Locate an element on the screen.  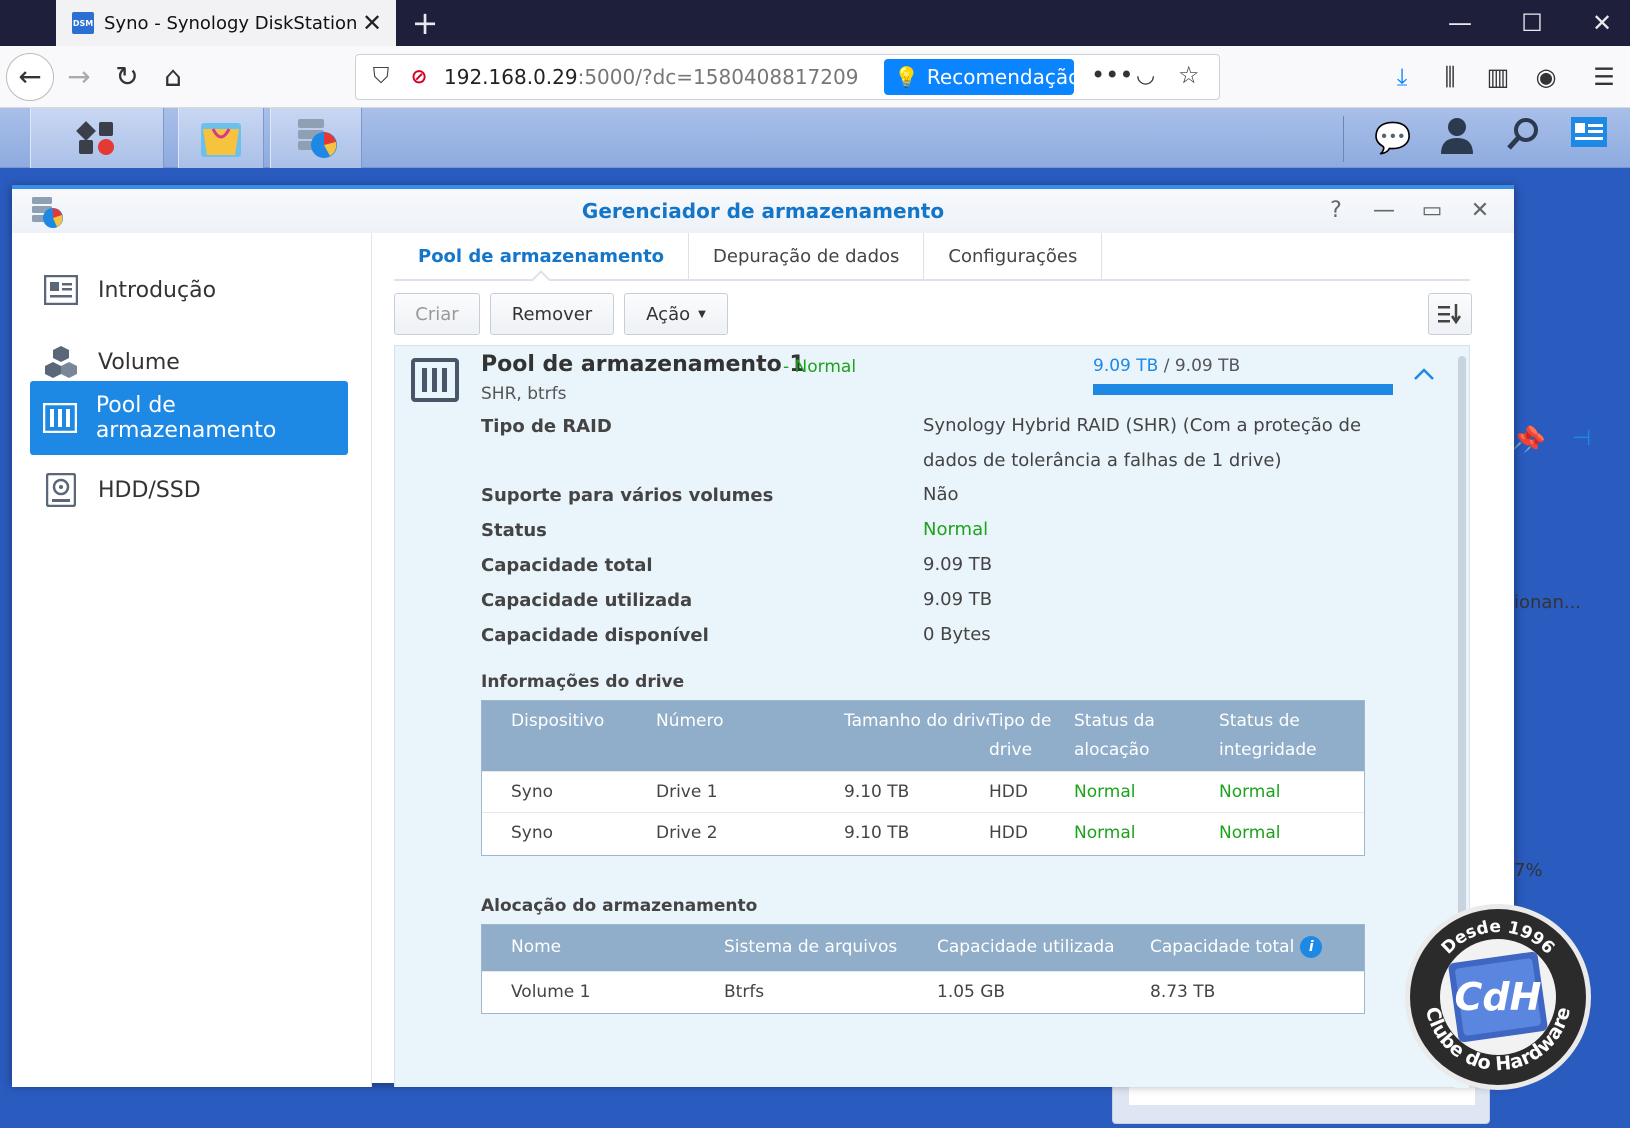
detail-label: Capacidade utilizada is located at coordinates (587, 600).